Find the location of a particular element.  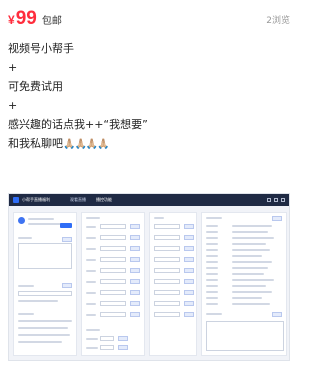

desc-line: 和我私聊吧🙏🏼🙏🏼🙏🏼🙏🏼 is located at coordinates (78, 143).